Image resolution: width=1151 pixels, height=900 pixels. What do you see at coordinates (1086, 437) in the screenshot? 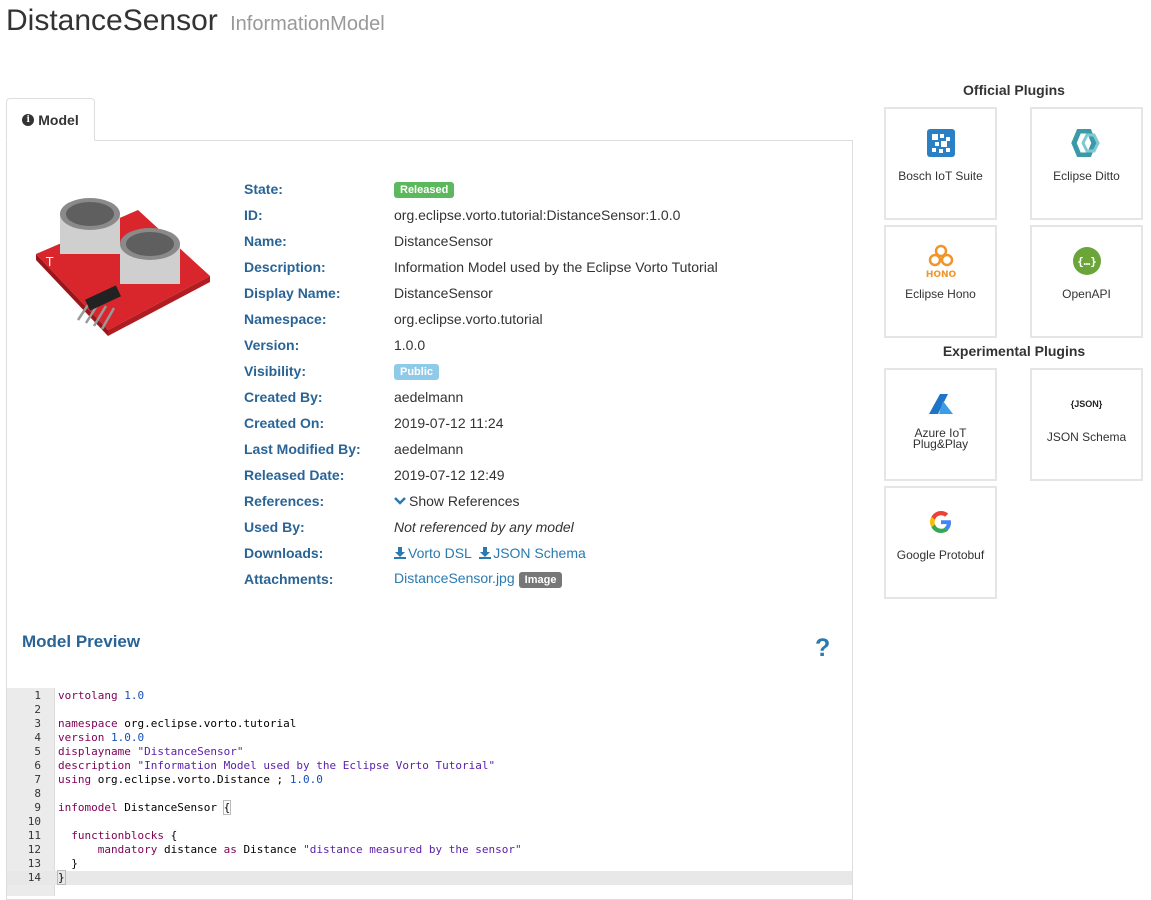
I see `plugin-name: JSON Schema` at bounding box center [1086, 437].